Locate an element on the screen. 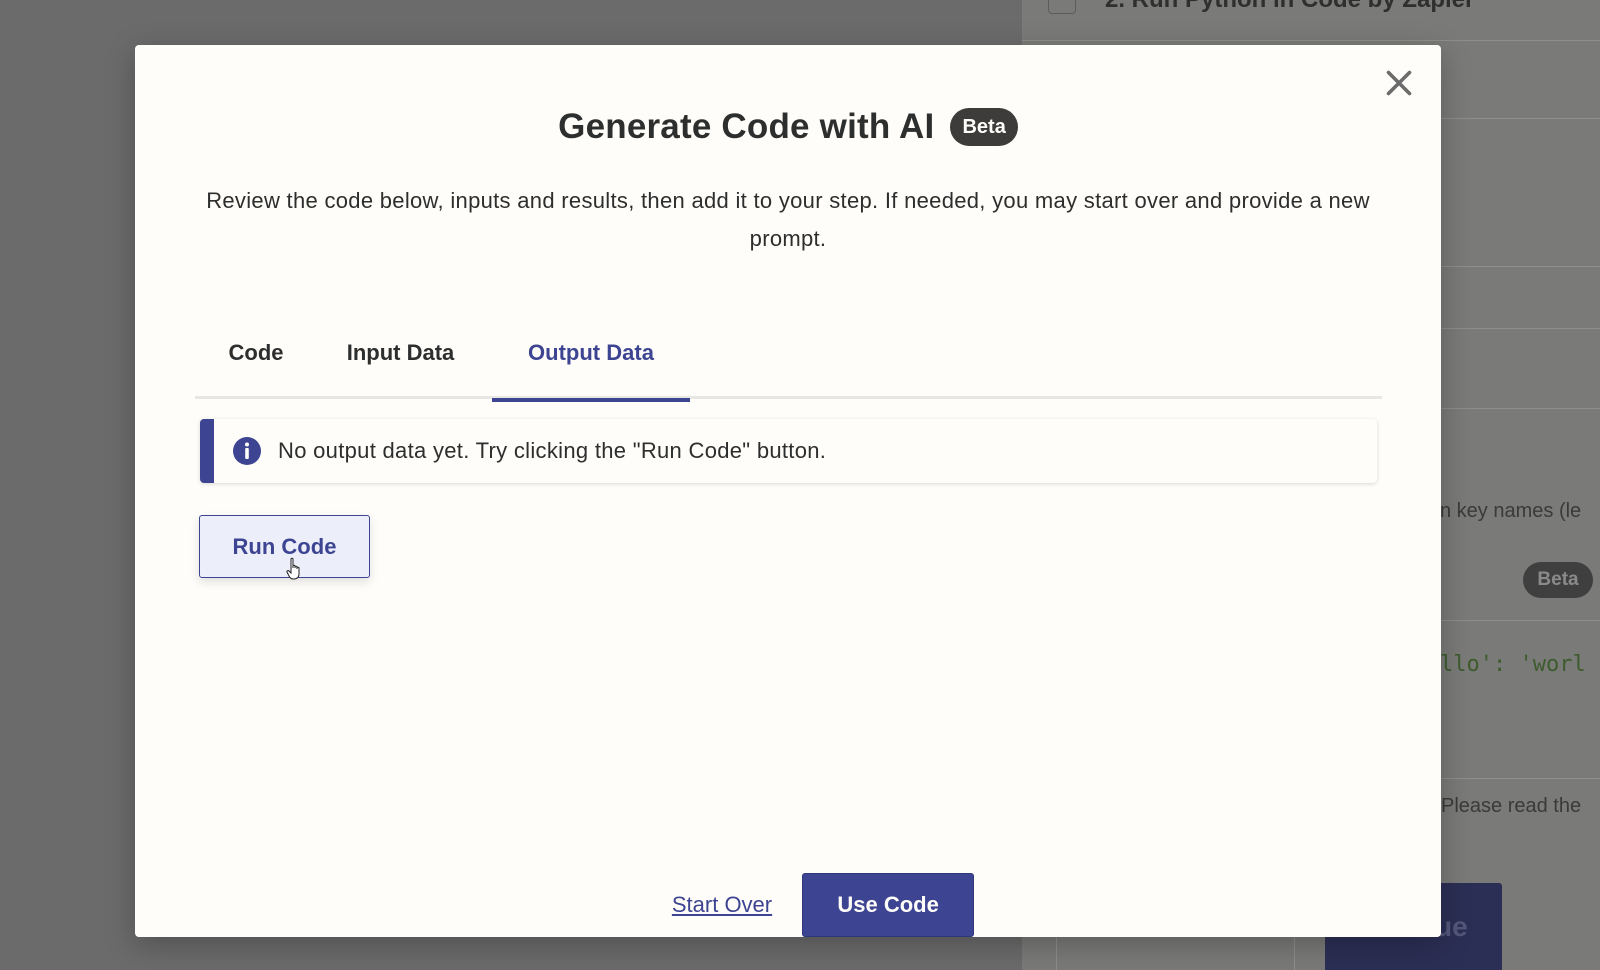 This screenshot has height=970, width=1600. use-code-button: Use Code is located at coordinates (888, 905).